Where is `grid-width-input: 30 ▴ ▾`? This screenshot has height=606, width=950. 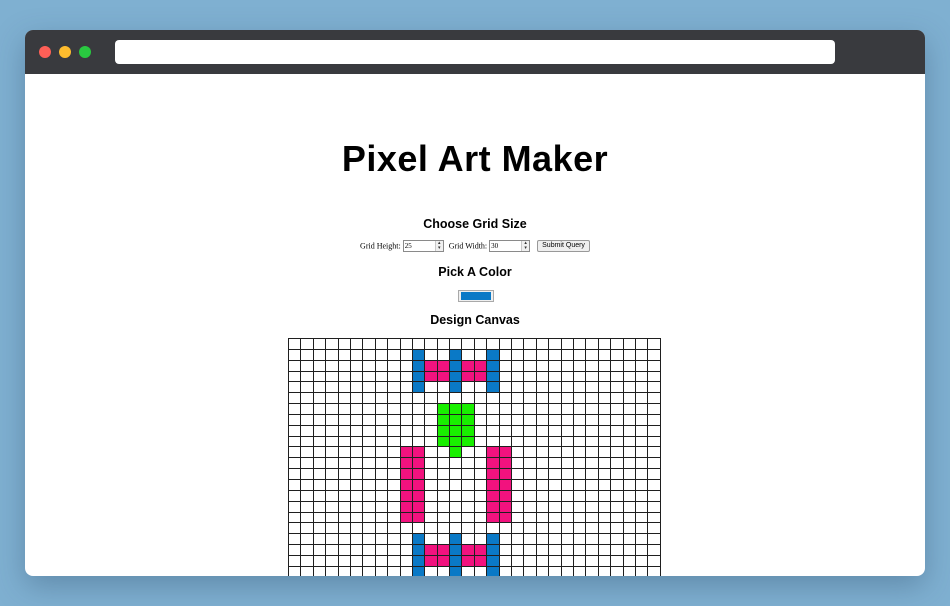
grid-width-input: 30 ▴ ▾ is located at coordinates (510, 246).